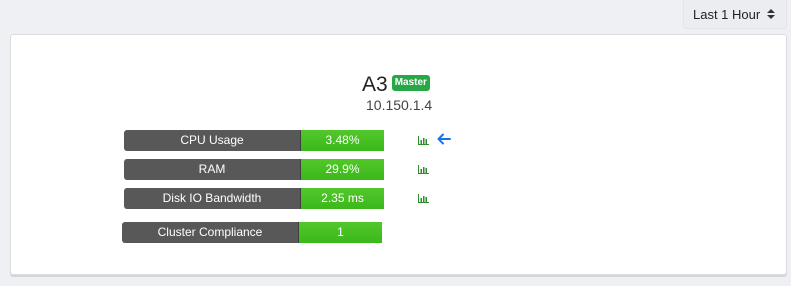  Describe the element at coordinates (212, 140) in the screenshot. I see `metric-label: CPU Usage` at that location.